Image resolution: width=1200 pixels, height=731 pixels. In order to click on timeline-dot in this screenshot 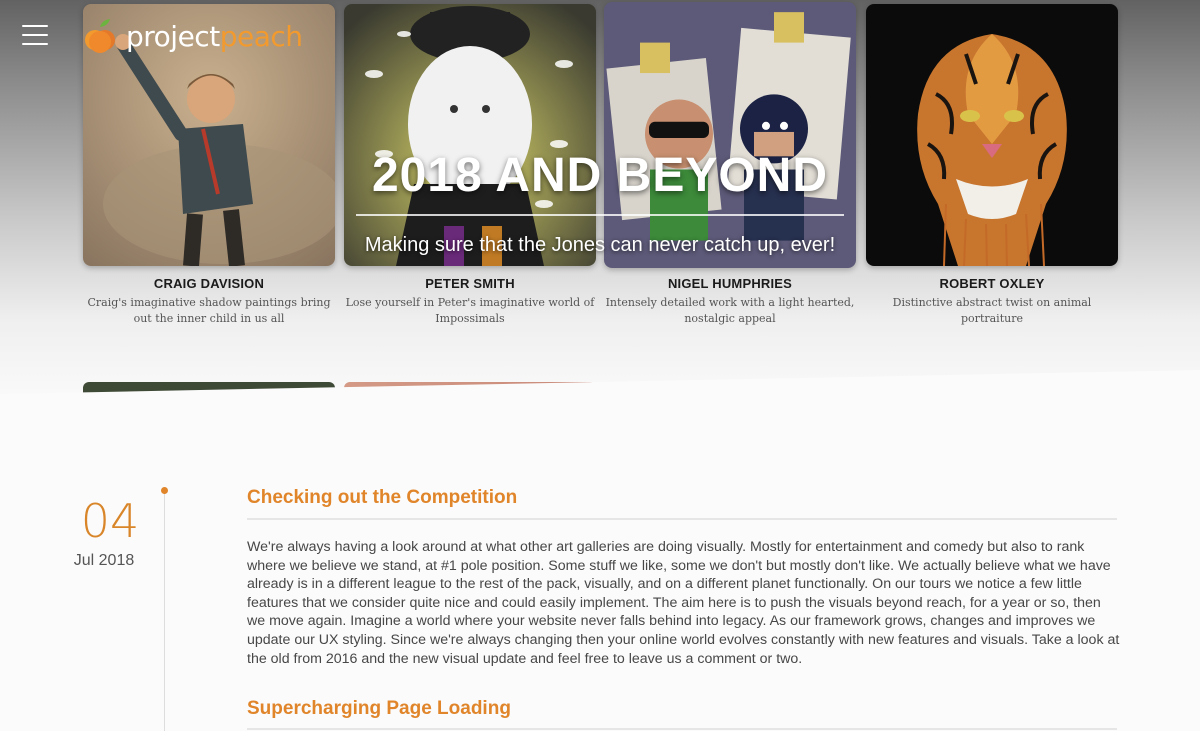, I will do `click(164, 490)`.